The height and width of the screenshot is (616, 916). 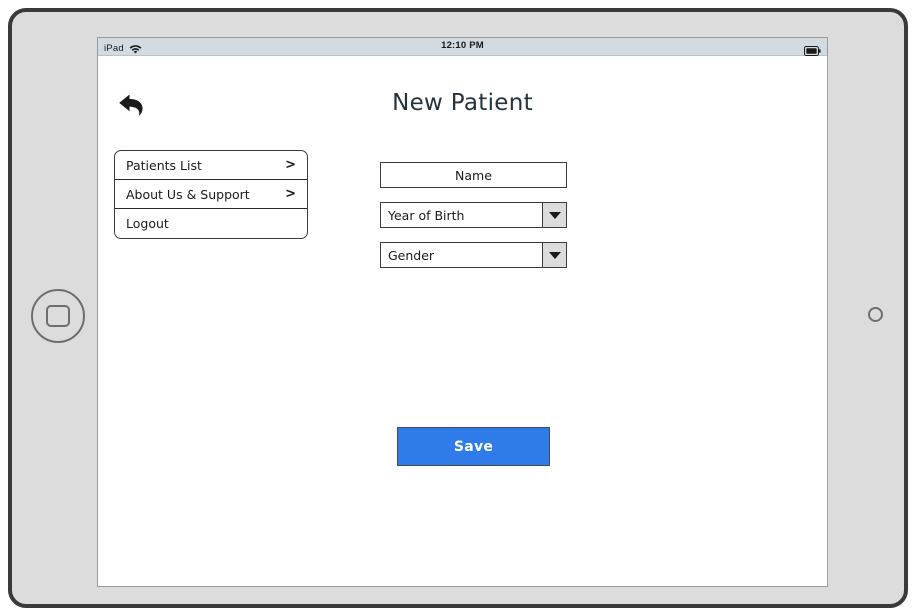 I want to click on sidebar-item-about-us-support: About Us & Support >, so click(x=211, y=194).